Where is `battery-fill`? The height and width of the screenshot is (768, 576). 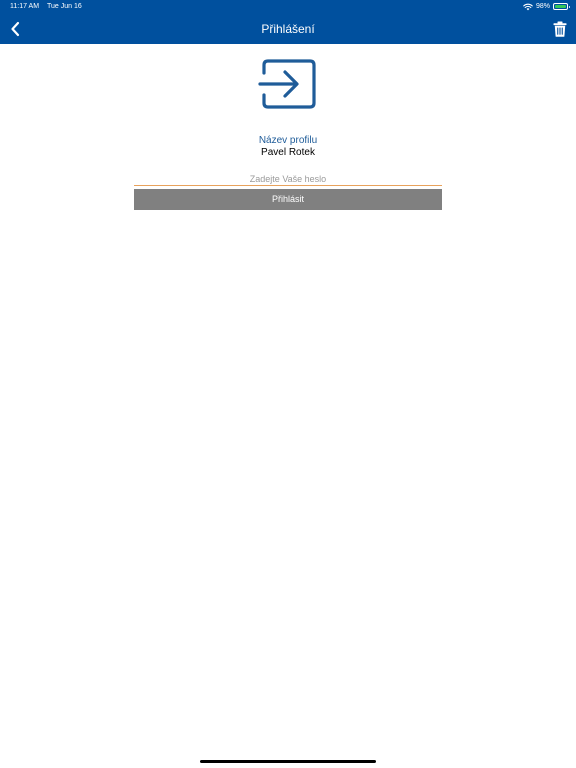 battery-fill is located at coordinates (560, 6).